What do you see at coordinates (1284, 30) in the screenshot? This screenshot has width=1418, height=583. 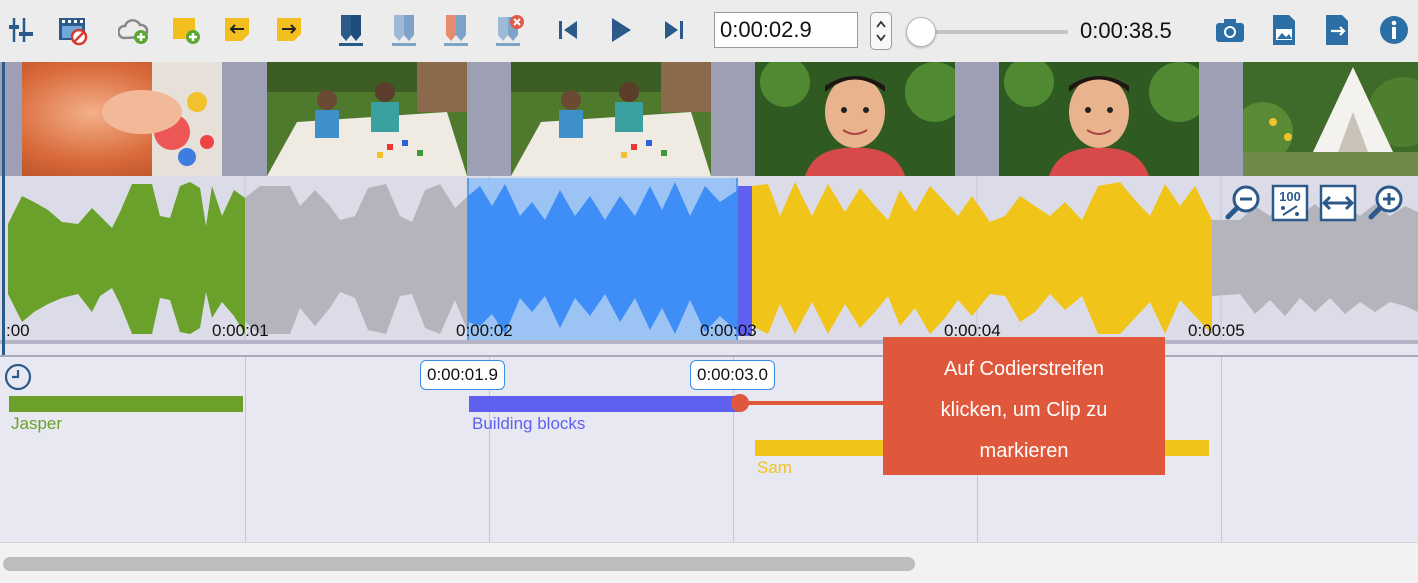 I see `image-export-icon` at bounding box center [1284, 30].